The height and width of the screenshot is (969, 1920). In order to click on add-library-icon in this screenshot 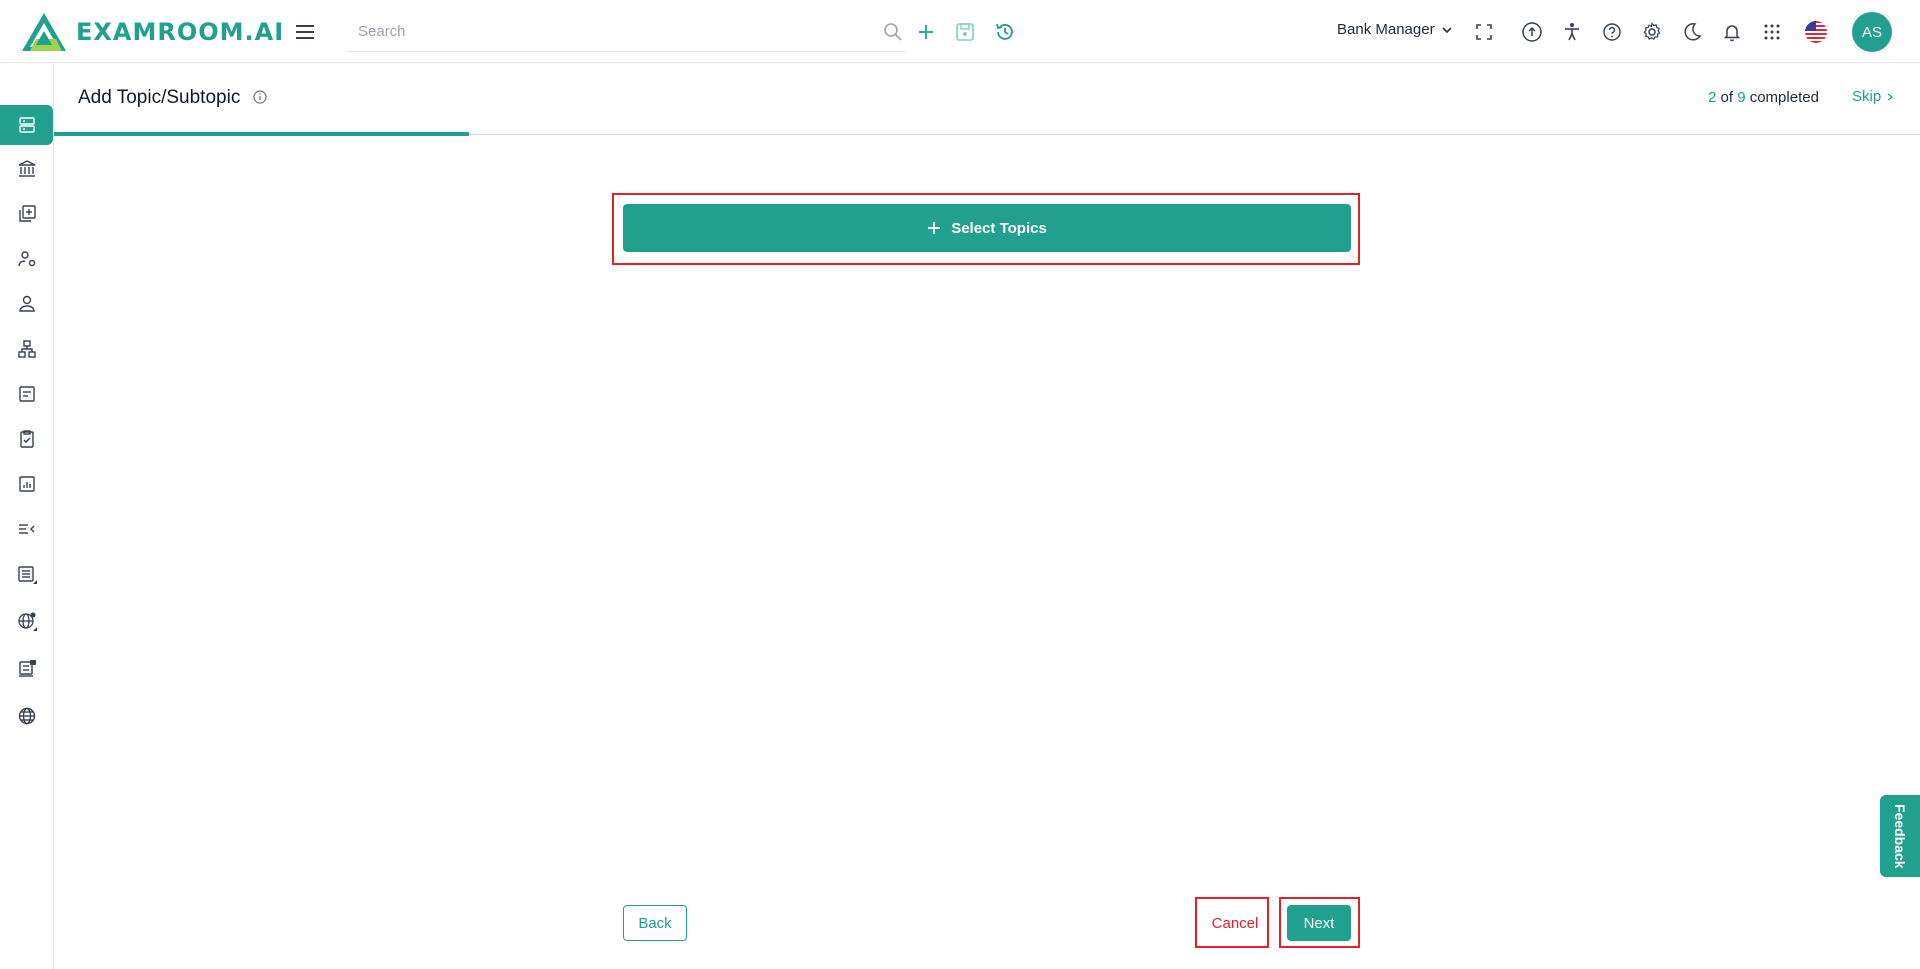, I will do `click(27, 213)`.